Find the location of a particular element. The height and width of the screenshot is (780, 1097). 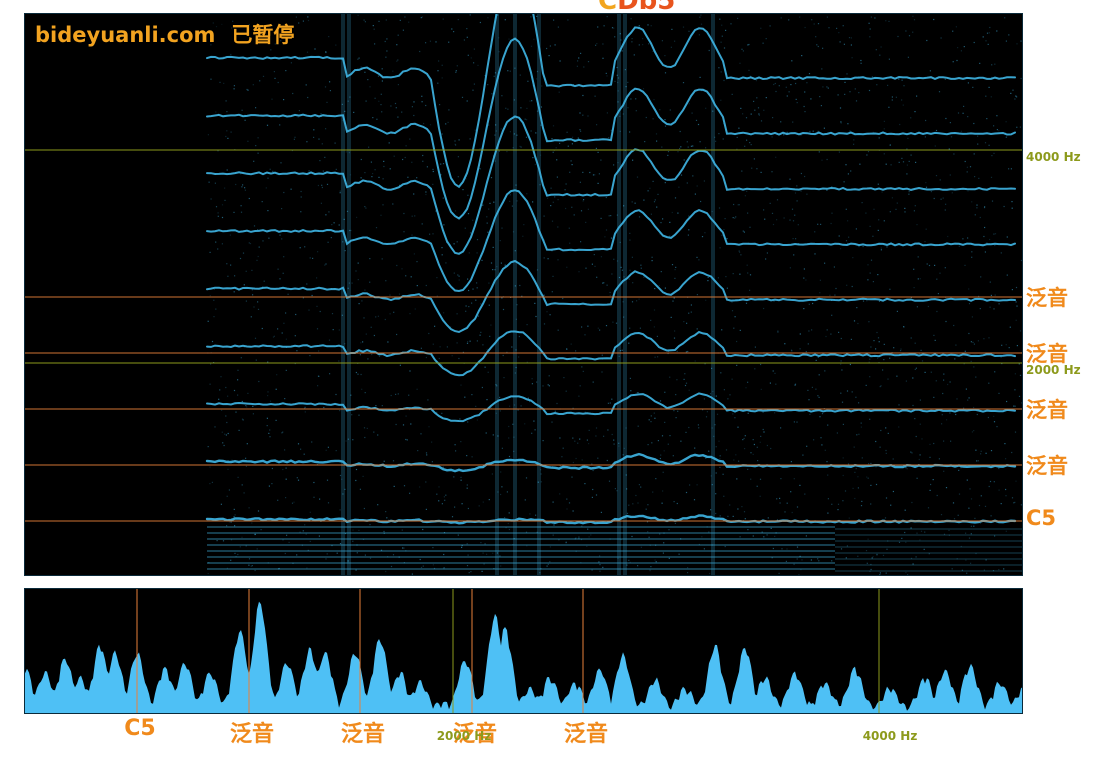

pause-status: 已暂停 is located at coordinates (263, 35).